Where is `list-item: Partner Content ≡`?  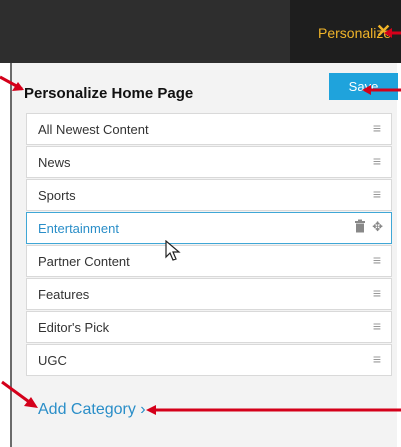 list-item: Partner Content ≡ is located at coordinates (209, 261).